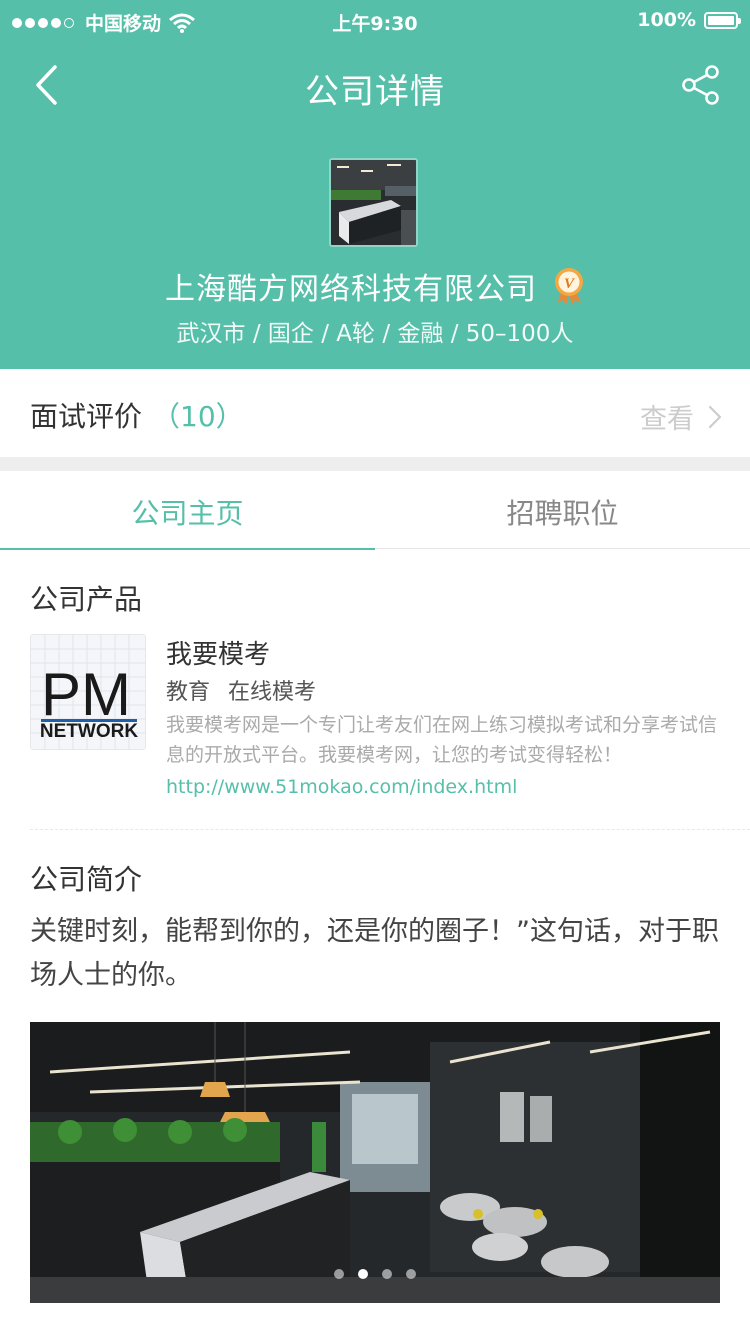  Describe the element at coordinates (715, 416) in the screenshot. I see `chevron-right-icon` at that location.